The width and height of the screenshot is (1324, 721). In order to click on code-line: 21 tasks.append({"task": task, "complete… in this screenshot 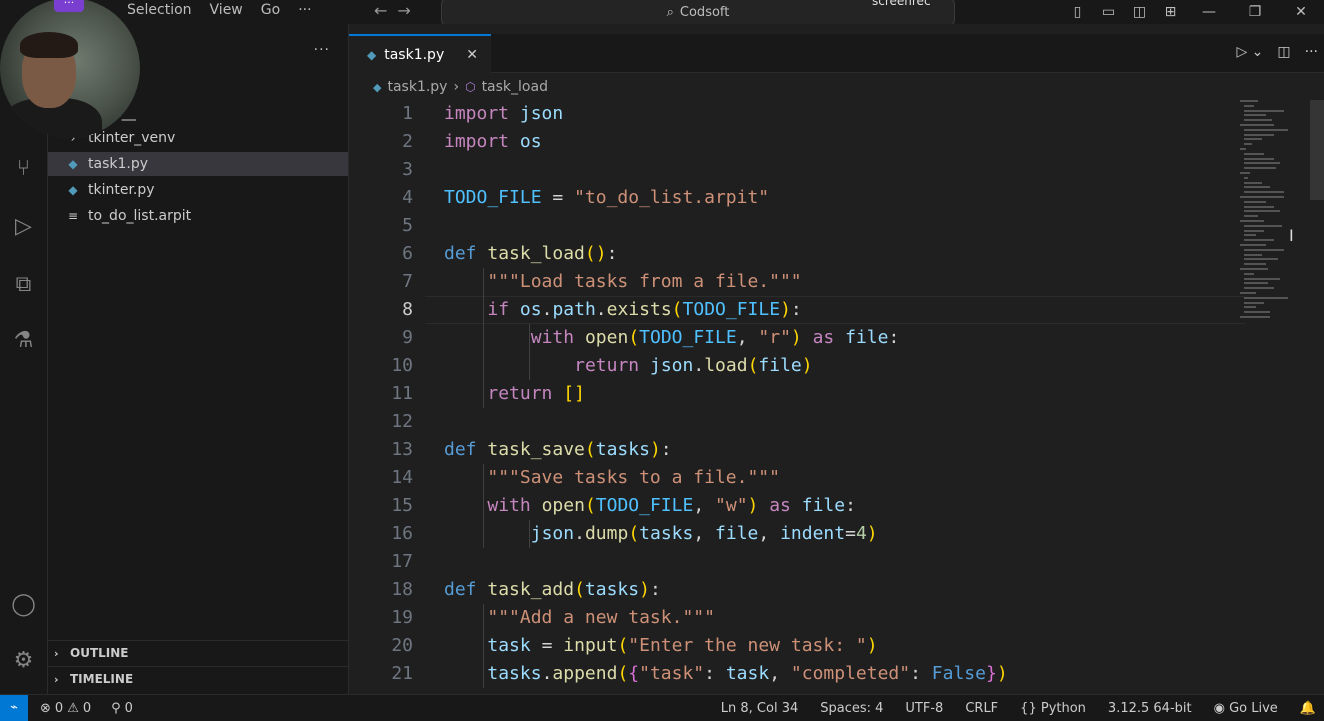, I will do `click(799, 674)`.